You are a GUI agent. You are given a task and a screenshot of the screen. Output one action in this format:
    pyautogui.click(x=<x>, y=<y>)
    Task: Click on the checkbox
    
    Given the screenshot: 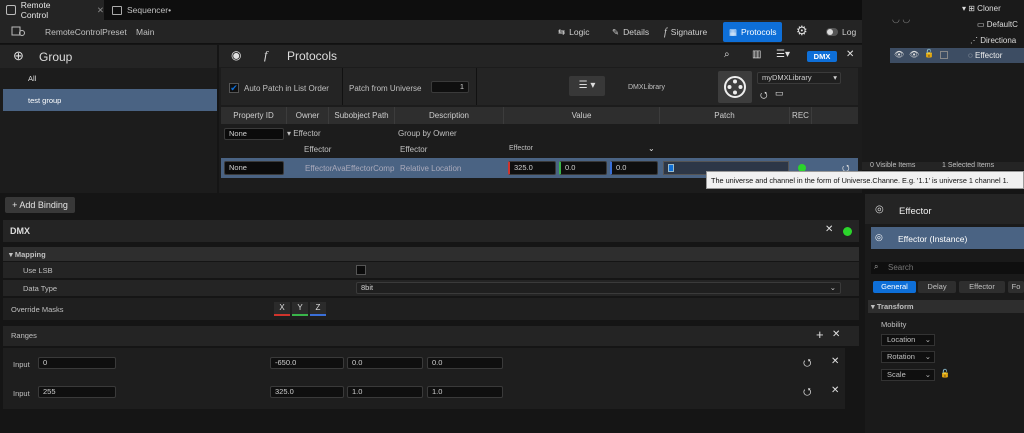 What is the action you would take?
    pyautogui.click(x=944, y=55)
    